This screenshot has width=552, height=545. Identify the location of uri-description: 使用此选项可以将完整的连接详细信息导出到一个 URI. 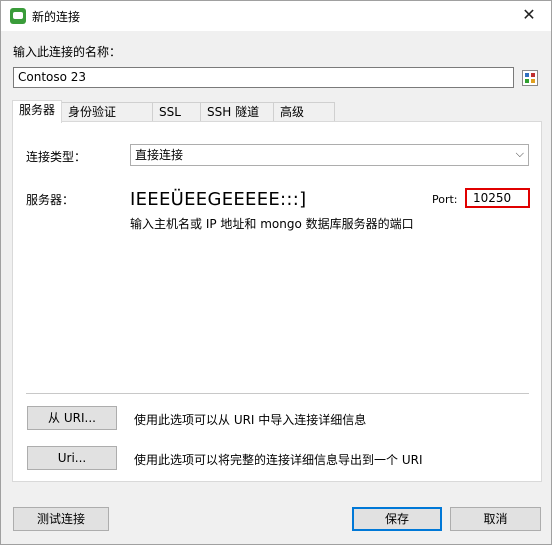
(278, 460).